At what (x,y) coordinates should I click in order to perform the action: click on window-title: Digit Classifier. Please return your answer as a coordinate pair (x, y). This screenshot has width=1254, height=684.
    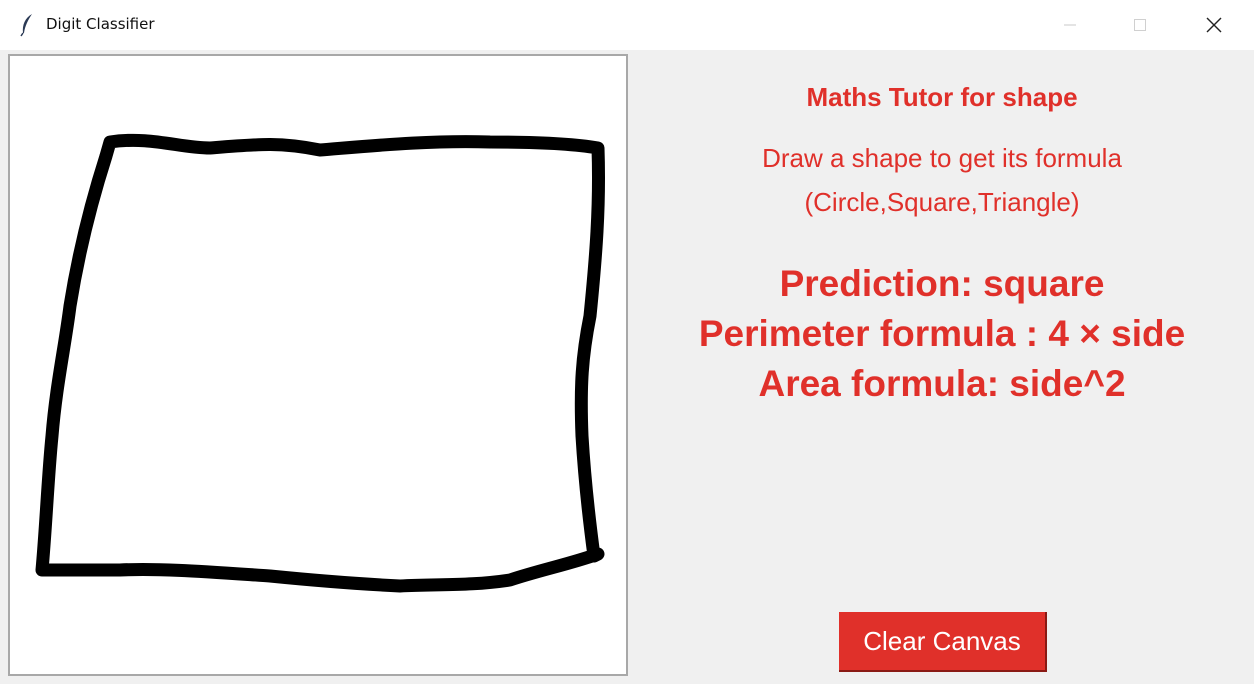
    Looking at the image, I should click on (100, 24).